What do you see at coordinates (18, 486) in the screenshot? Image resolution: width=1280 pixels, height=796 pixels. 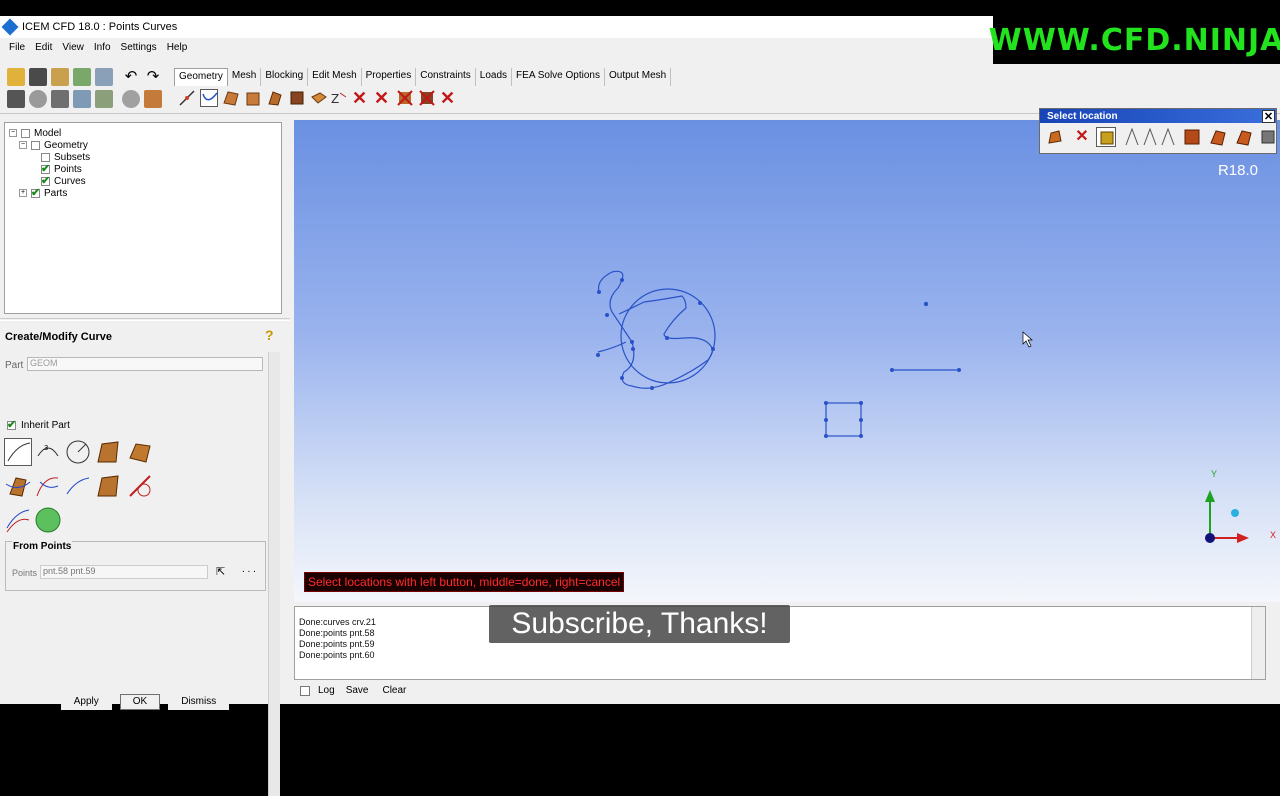 I see `project-curve-icon` at bounding box center [18, 486].